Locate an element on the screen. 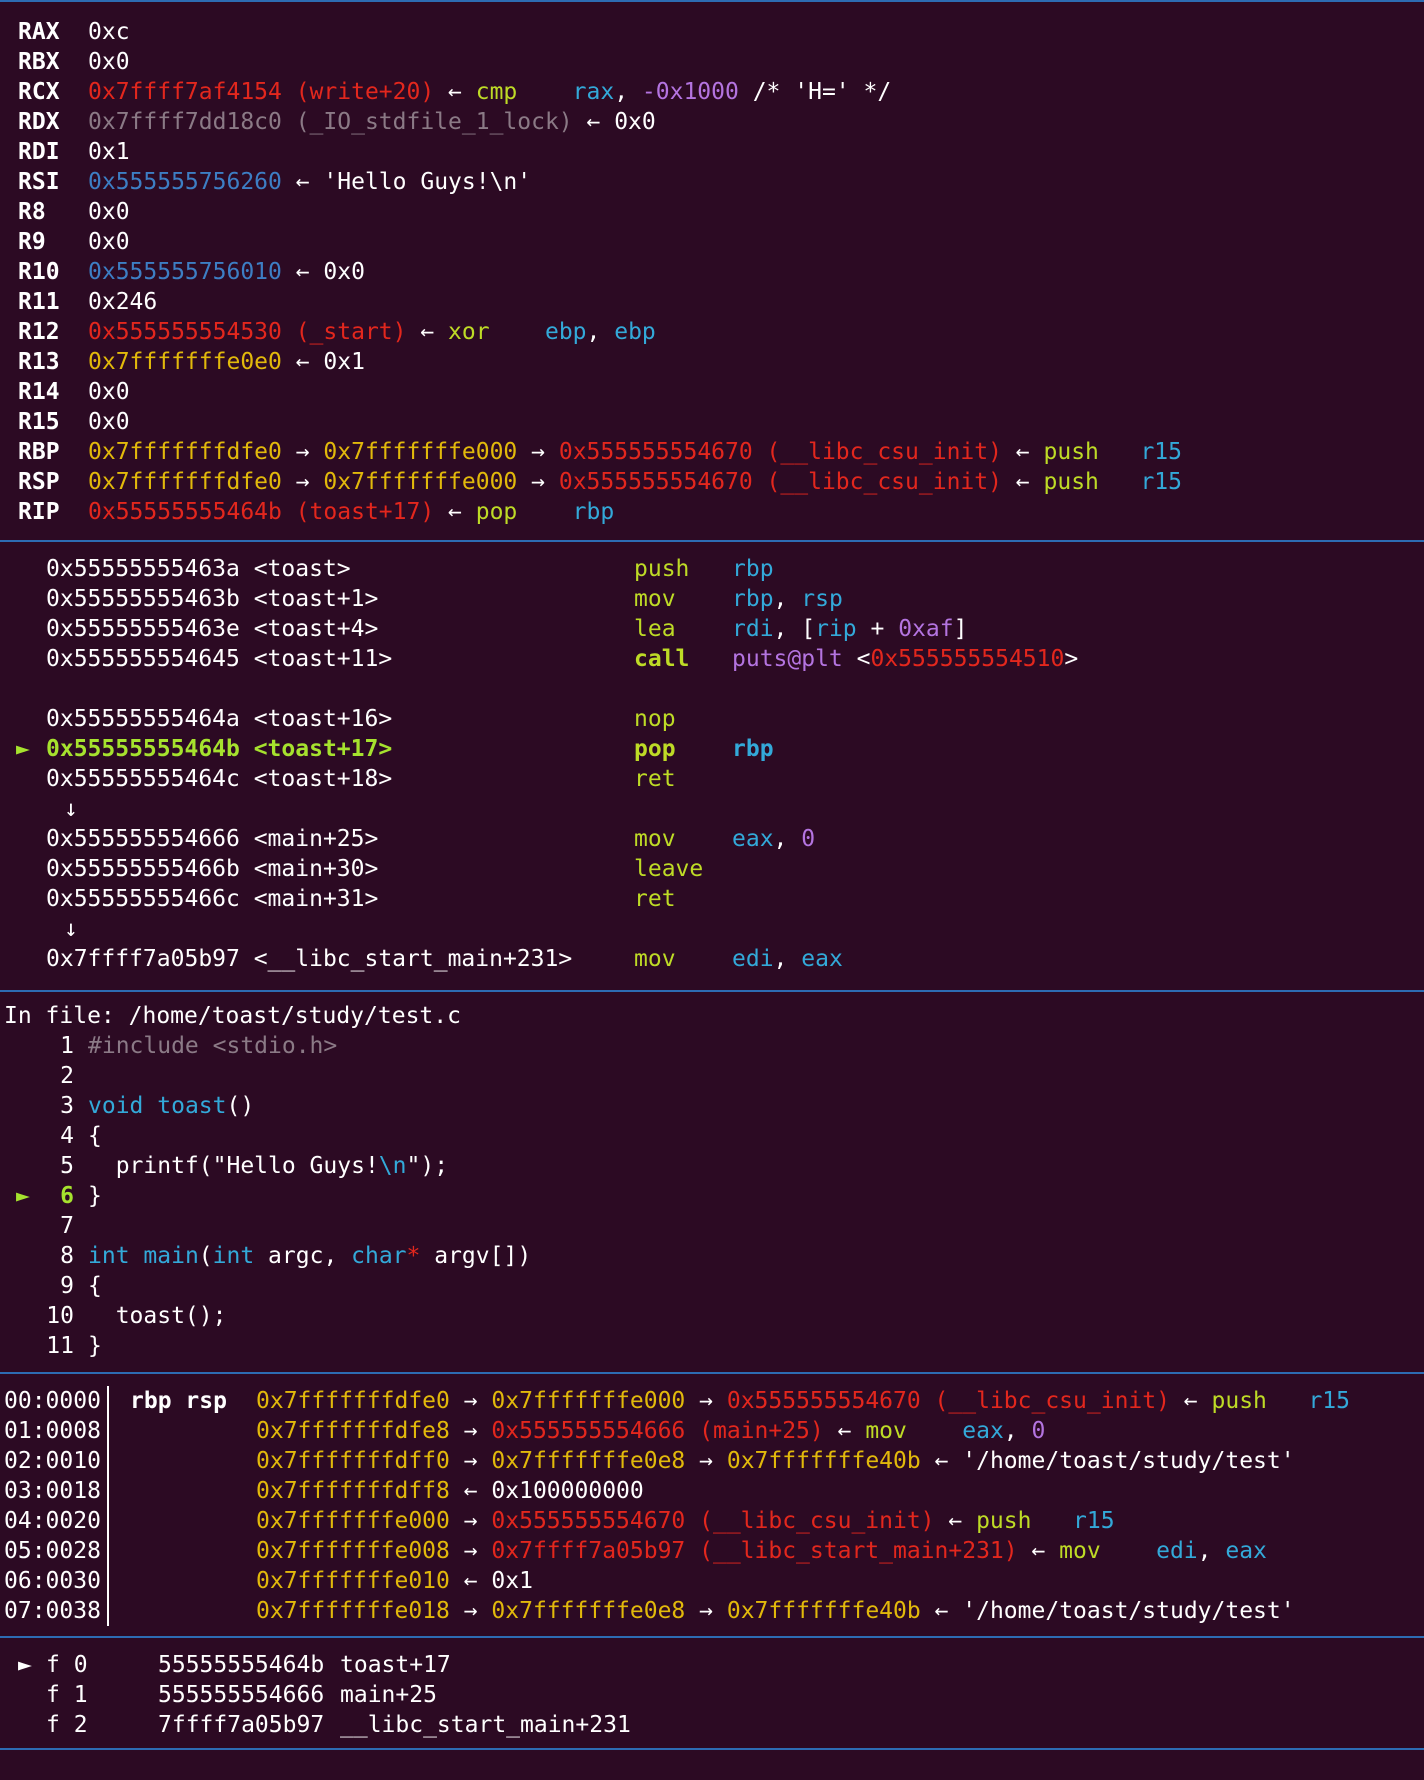  register-name: RDX is located at coordinates (39, 122).